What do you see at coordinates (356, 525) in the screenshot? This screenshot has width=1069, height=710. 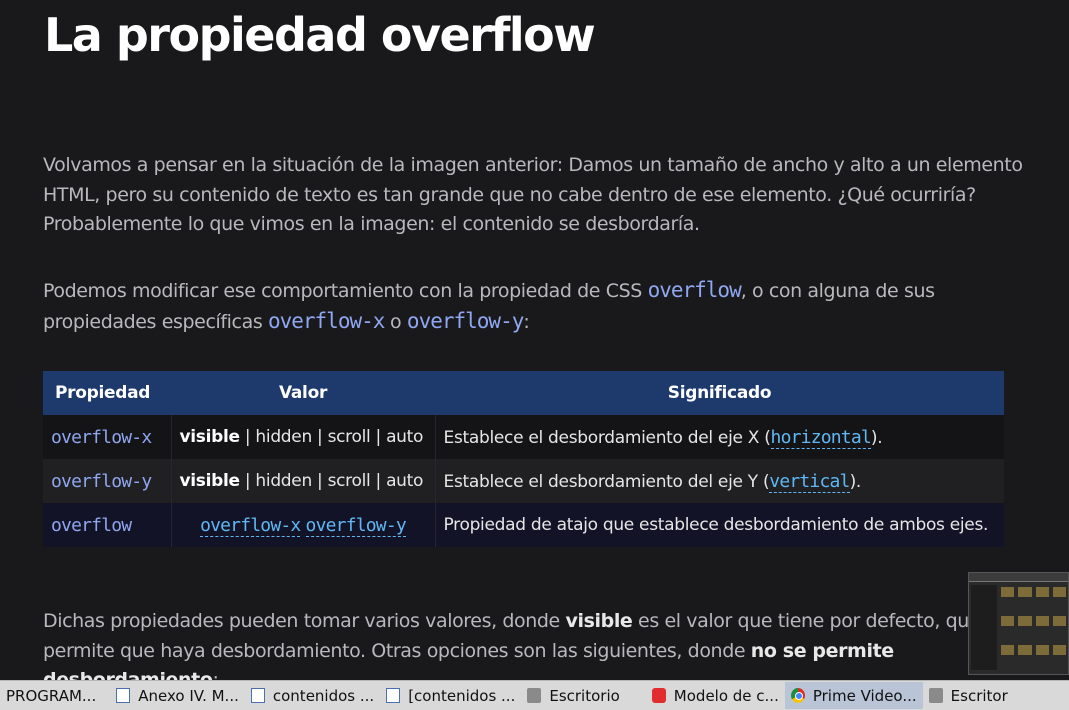 I see `overflow-y-link: overflow-y` at bounding box center [356, 525].